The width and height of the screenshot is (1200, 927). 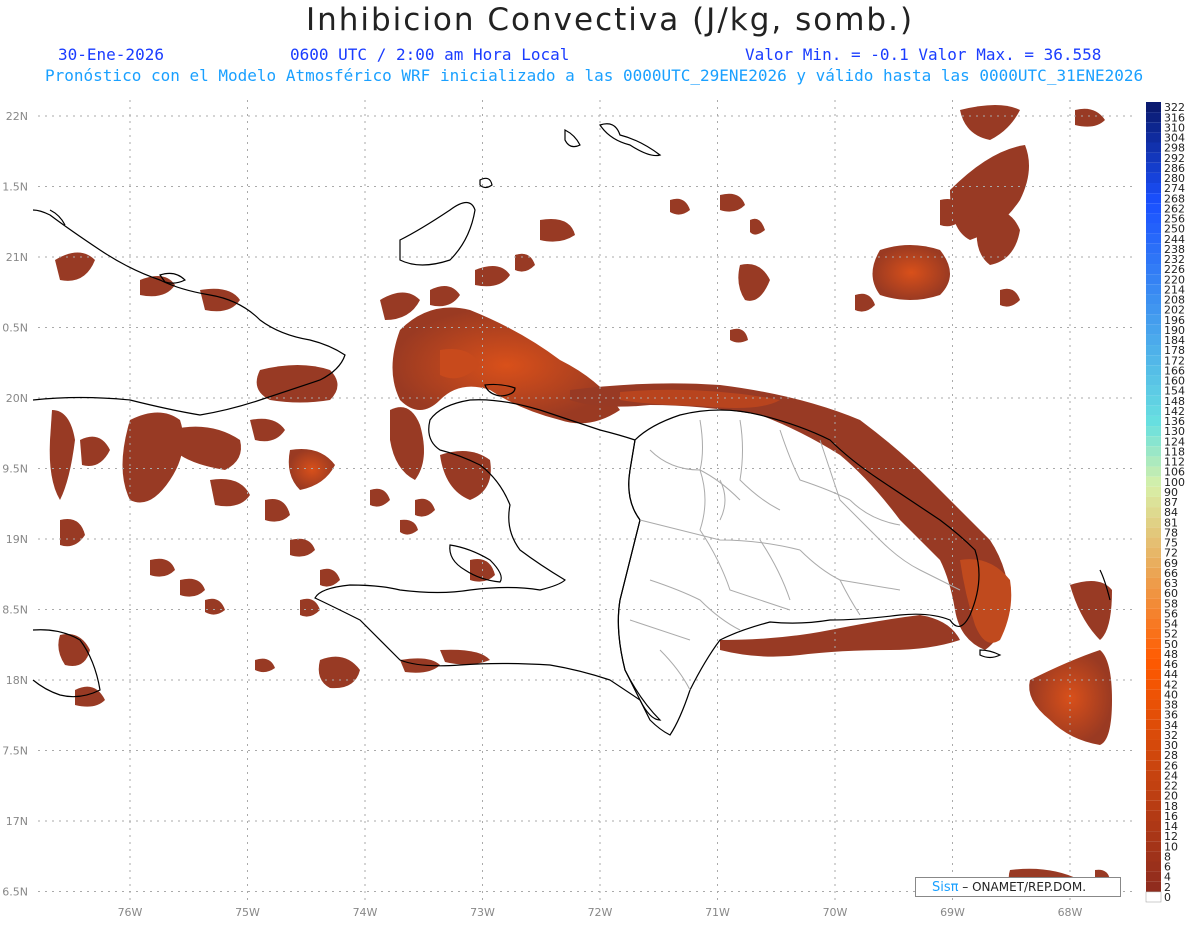 I want to click on lon-label: 72W, so click(x=600, y=912).